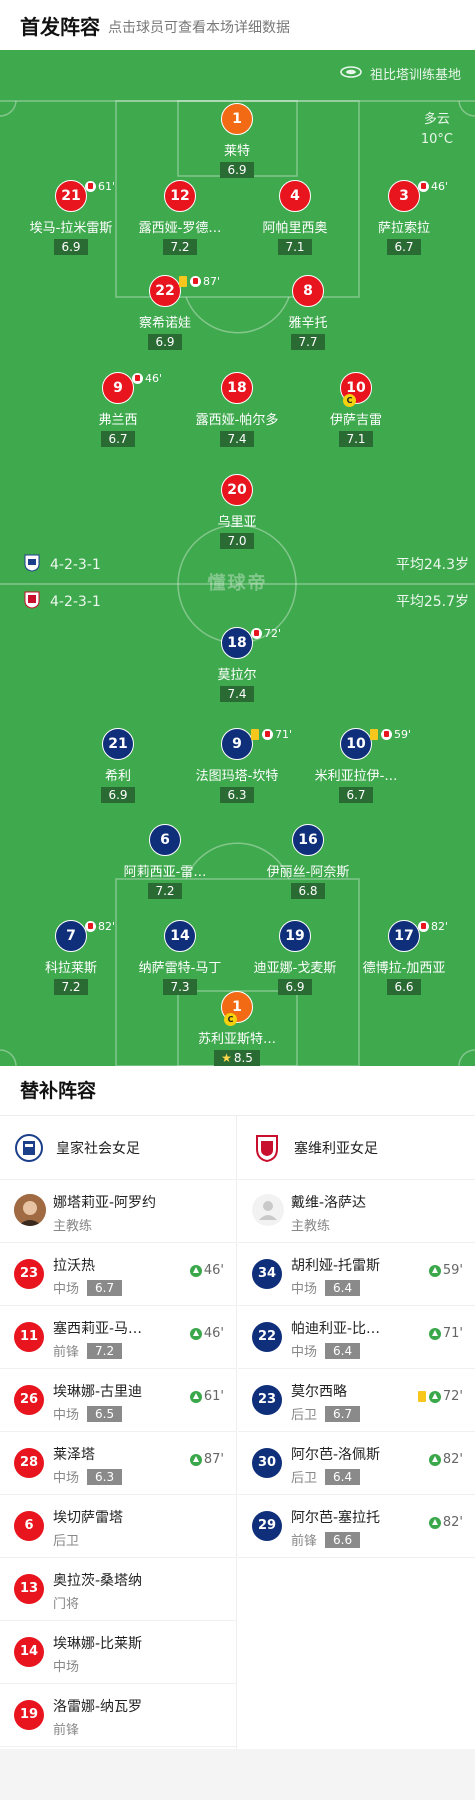 This screenshot has width=475, height=1800. What do you see at coordinates (343, 1539) in the screenshot?
I see `player-rating: 6.6` at bounding box center [343, 1539].